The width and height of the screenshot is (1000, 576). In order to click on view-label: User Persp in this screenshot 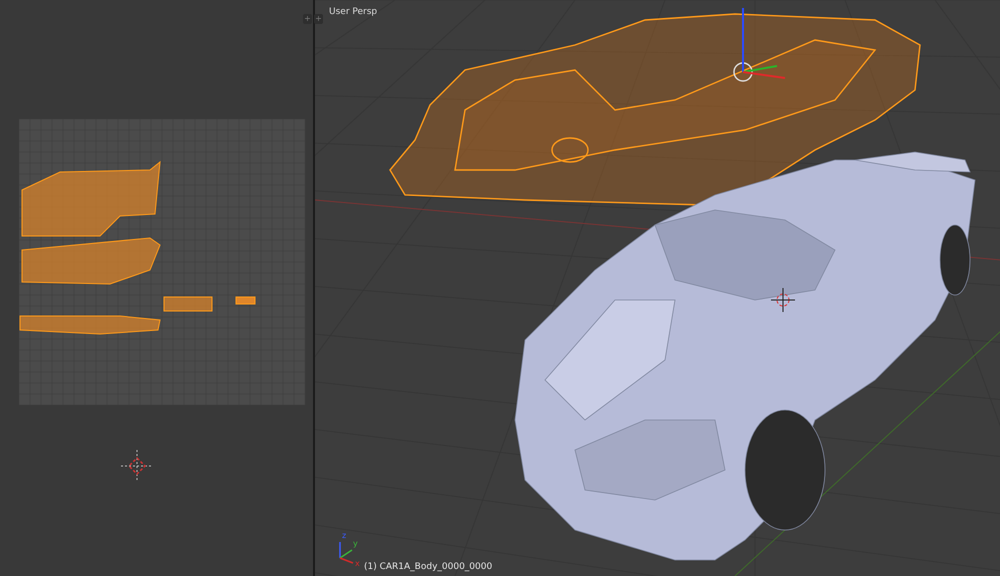, I will do `click(353, 12)`.